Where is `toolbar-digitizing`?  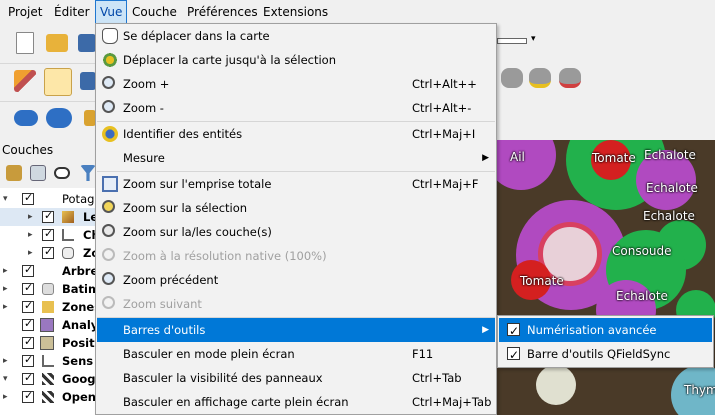
toolbar-digitizing is located at coordinates (48, 81).